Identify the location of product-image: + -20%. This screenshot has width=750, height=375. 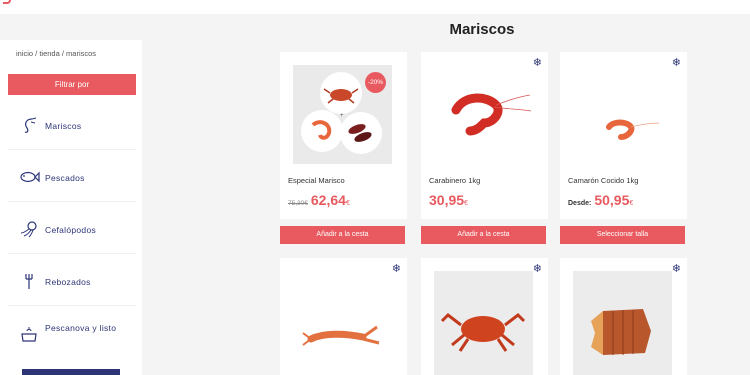
(342, 114).